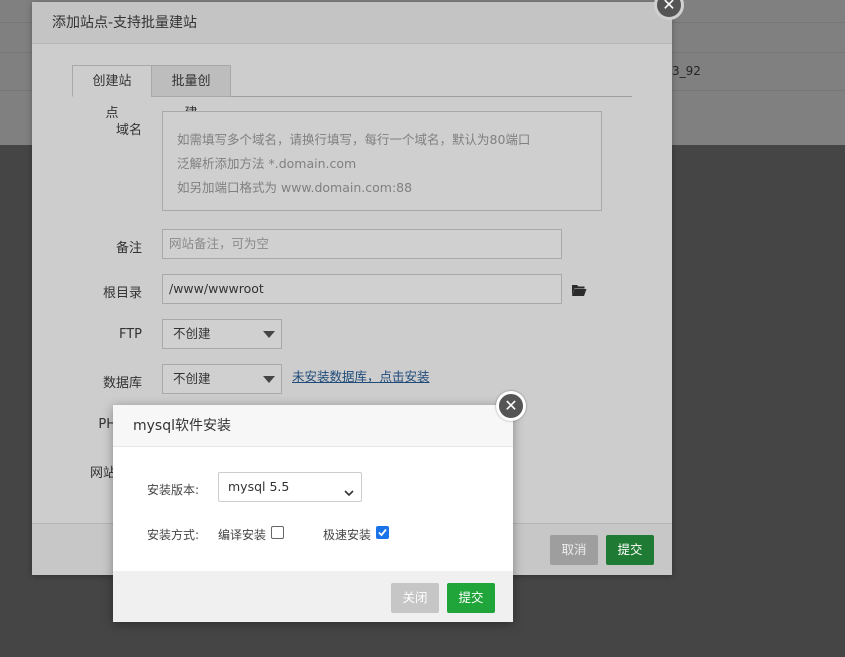  Describe the element at coordinates (361, 375) in the screenshot. I see `install-database-link: 未安装数据库，点击安装` at that location.